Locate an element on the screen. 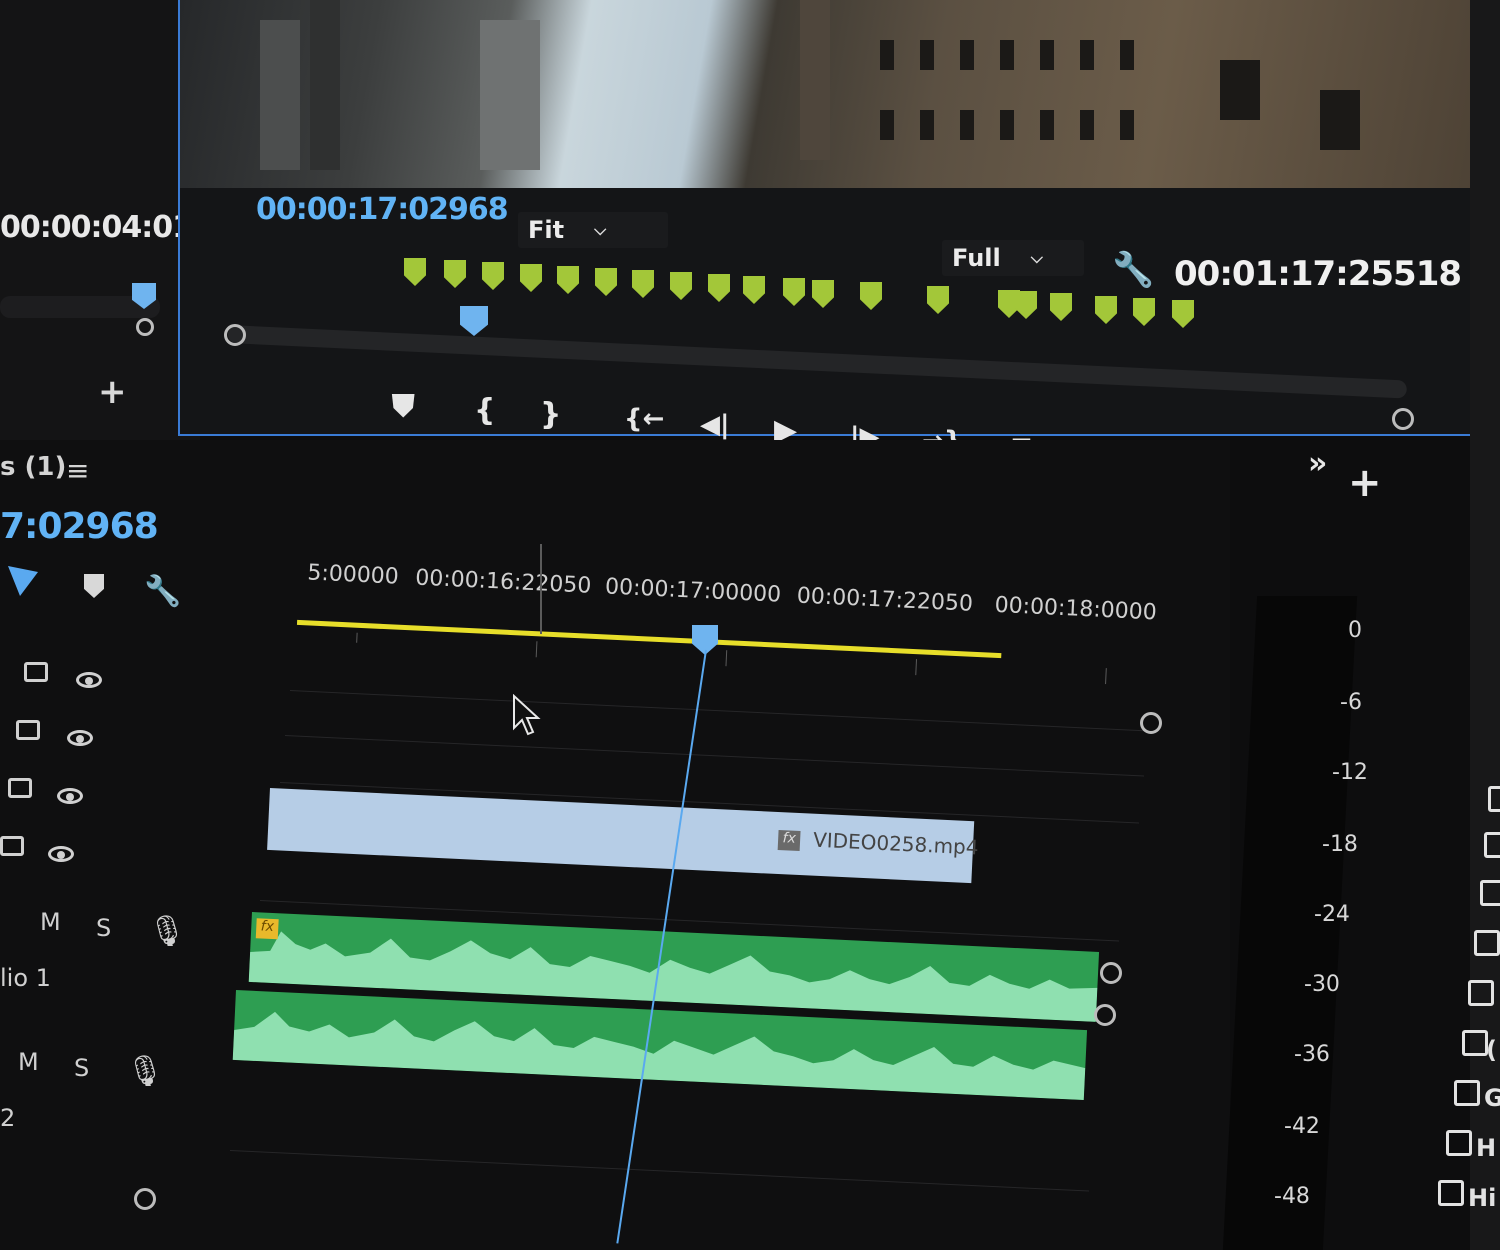 Image resolution: width=1500 pixels, height=1250 pixels. program-video-preview is located at coordinates (828, 94).